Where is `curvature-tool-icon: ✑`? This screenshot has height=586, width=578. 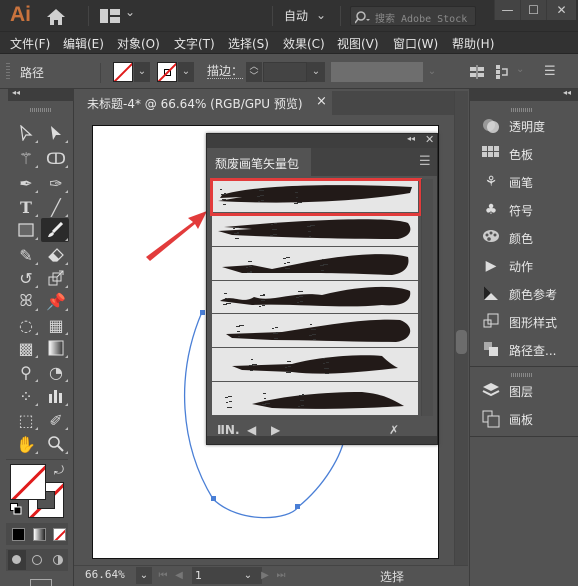
curvature-tool-icon: ✑ is located at coordinates (56, 183).